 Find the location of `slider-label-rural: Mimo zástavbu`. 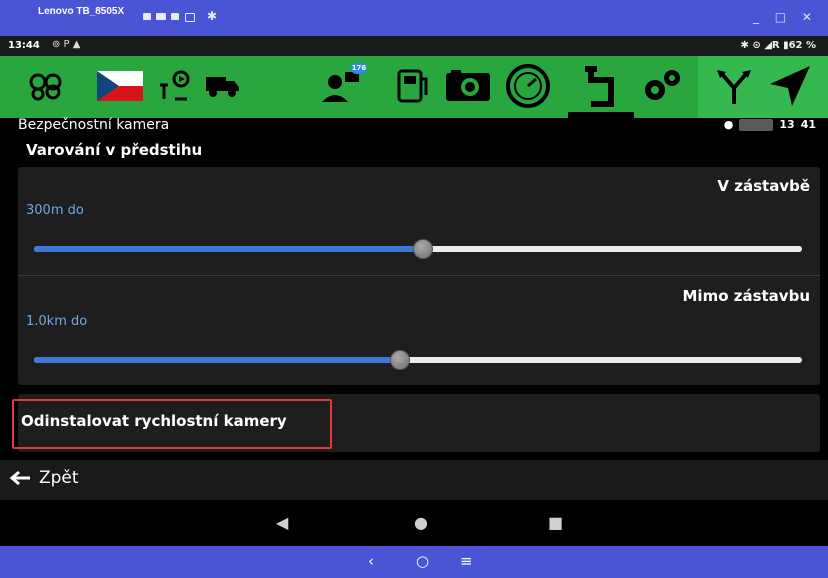

slider-label-rural: Mimo zástavbu is located at coordinates (746, 296).